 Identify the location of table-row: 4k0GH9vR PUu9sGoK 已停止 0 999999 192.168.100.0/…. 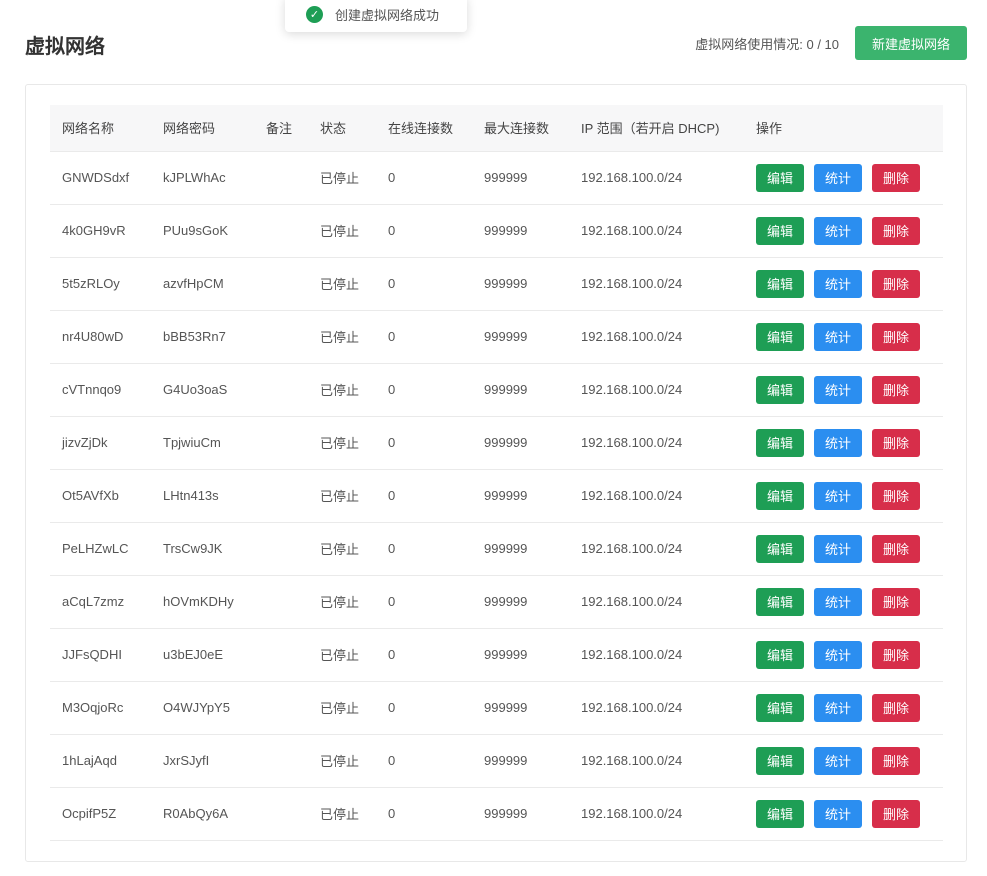
(496, 231).